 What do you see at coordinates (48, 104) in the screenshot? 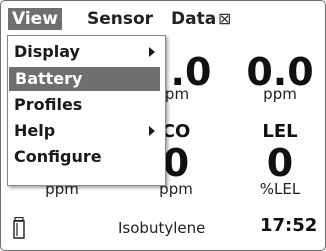
I see `menu-item-profiles-label: Profiles` at bounding box center [48, 104].